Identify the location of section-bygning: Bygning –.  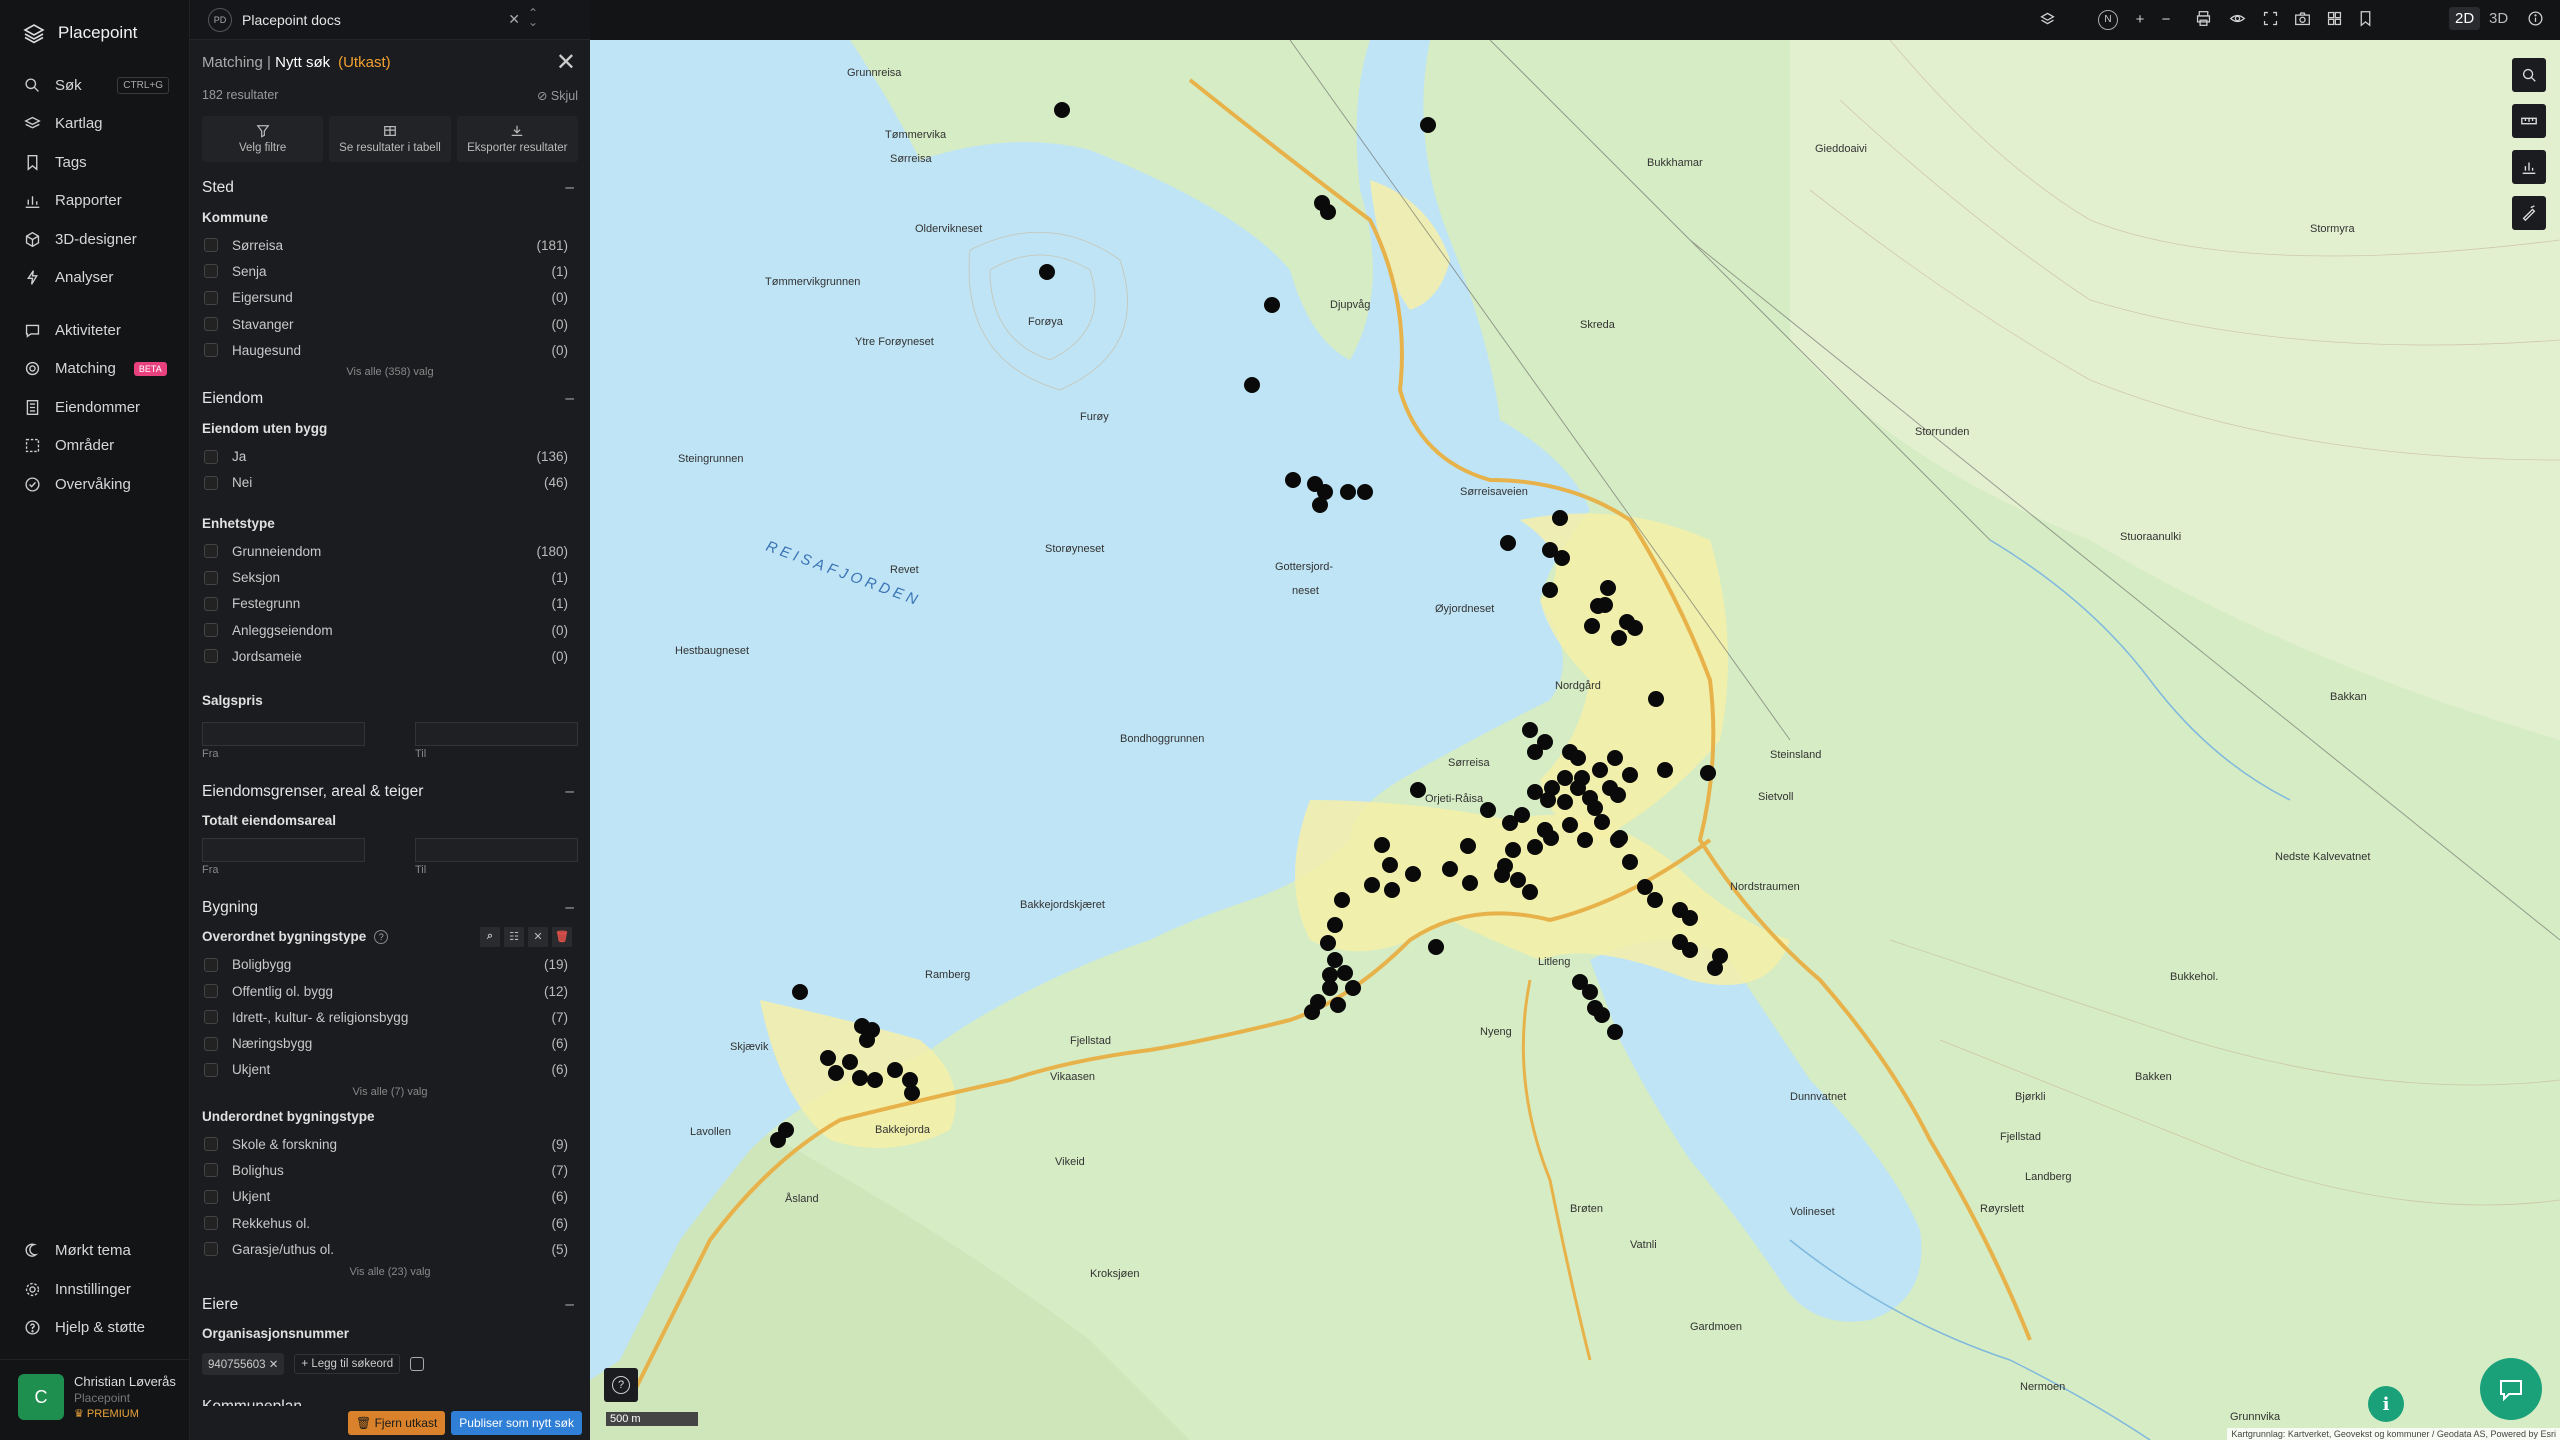
(390, 908).